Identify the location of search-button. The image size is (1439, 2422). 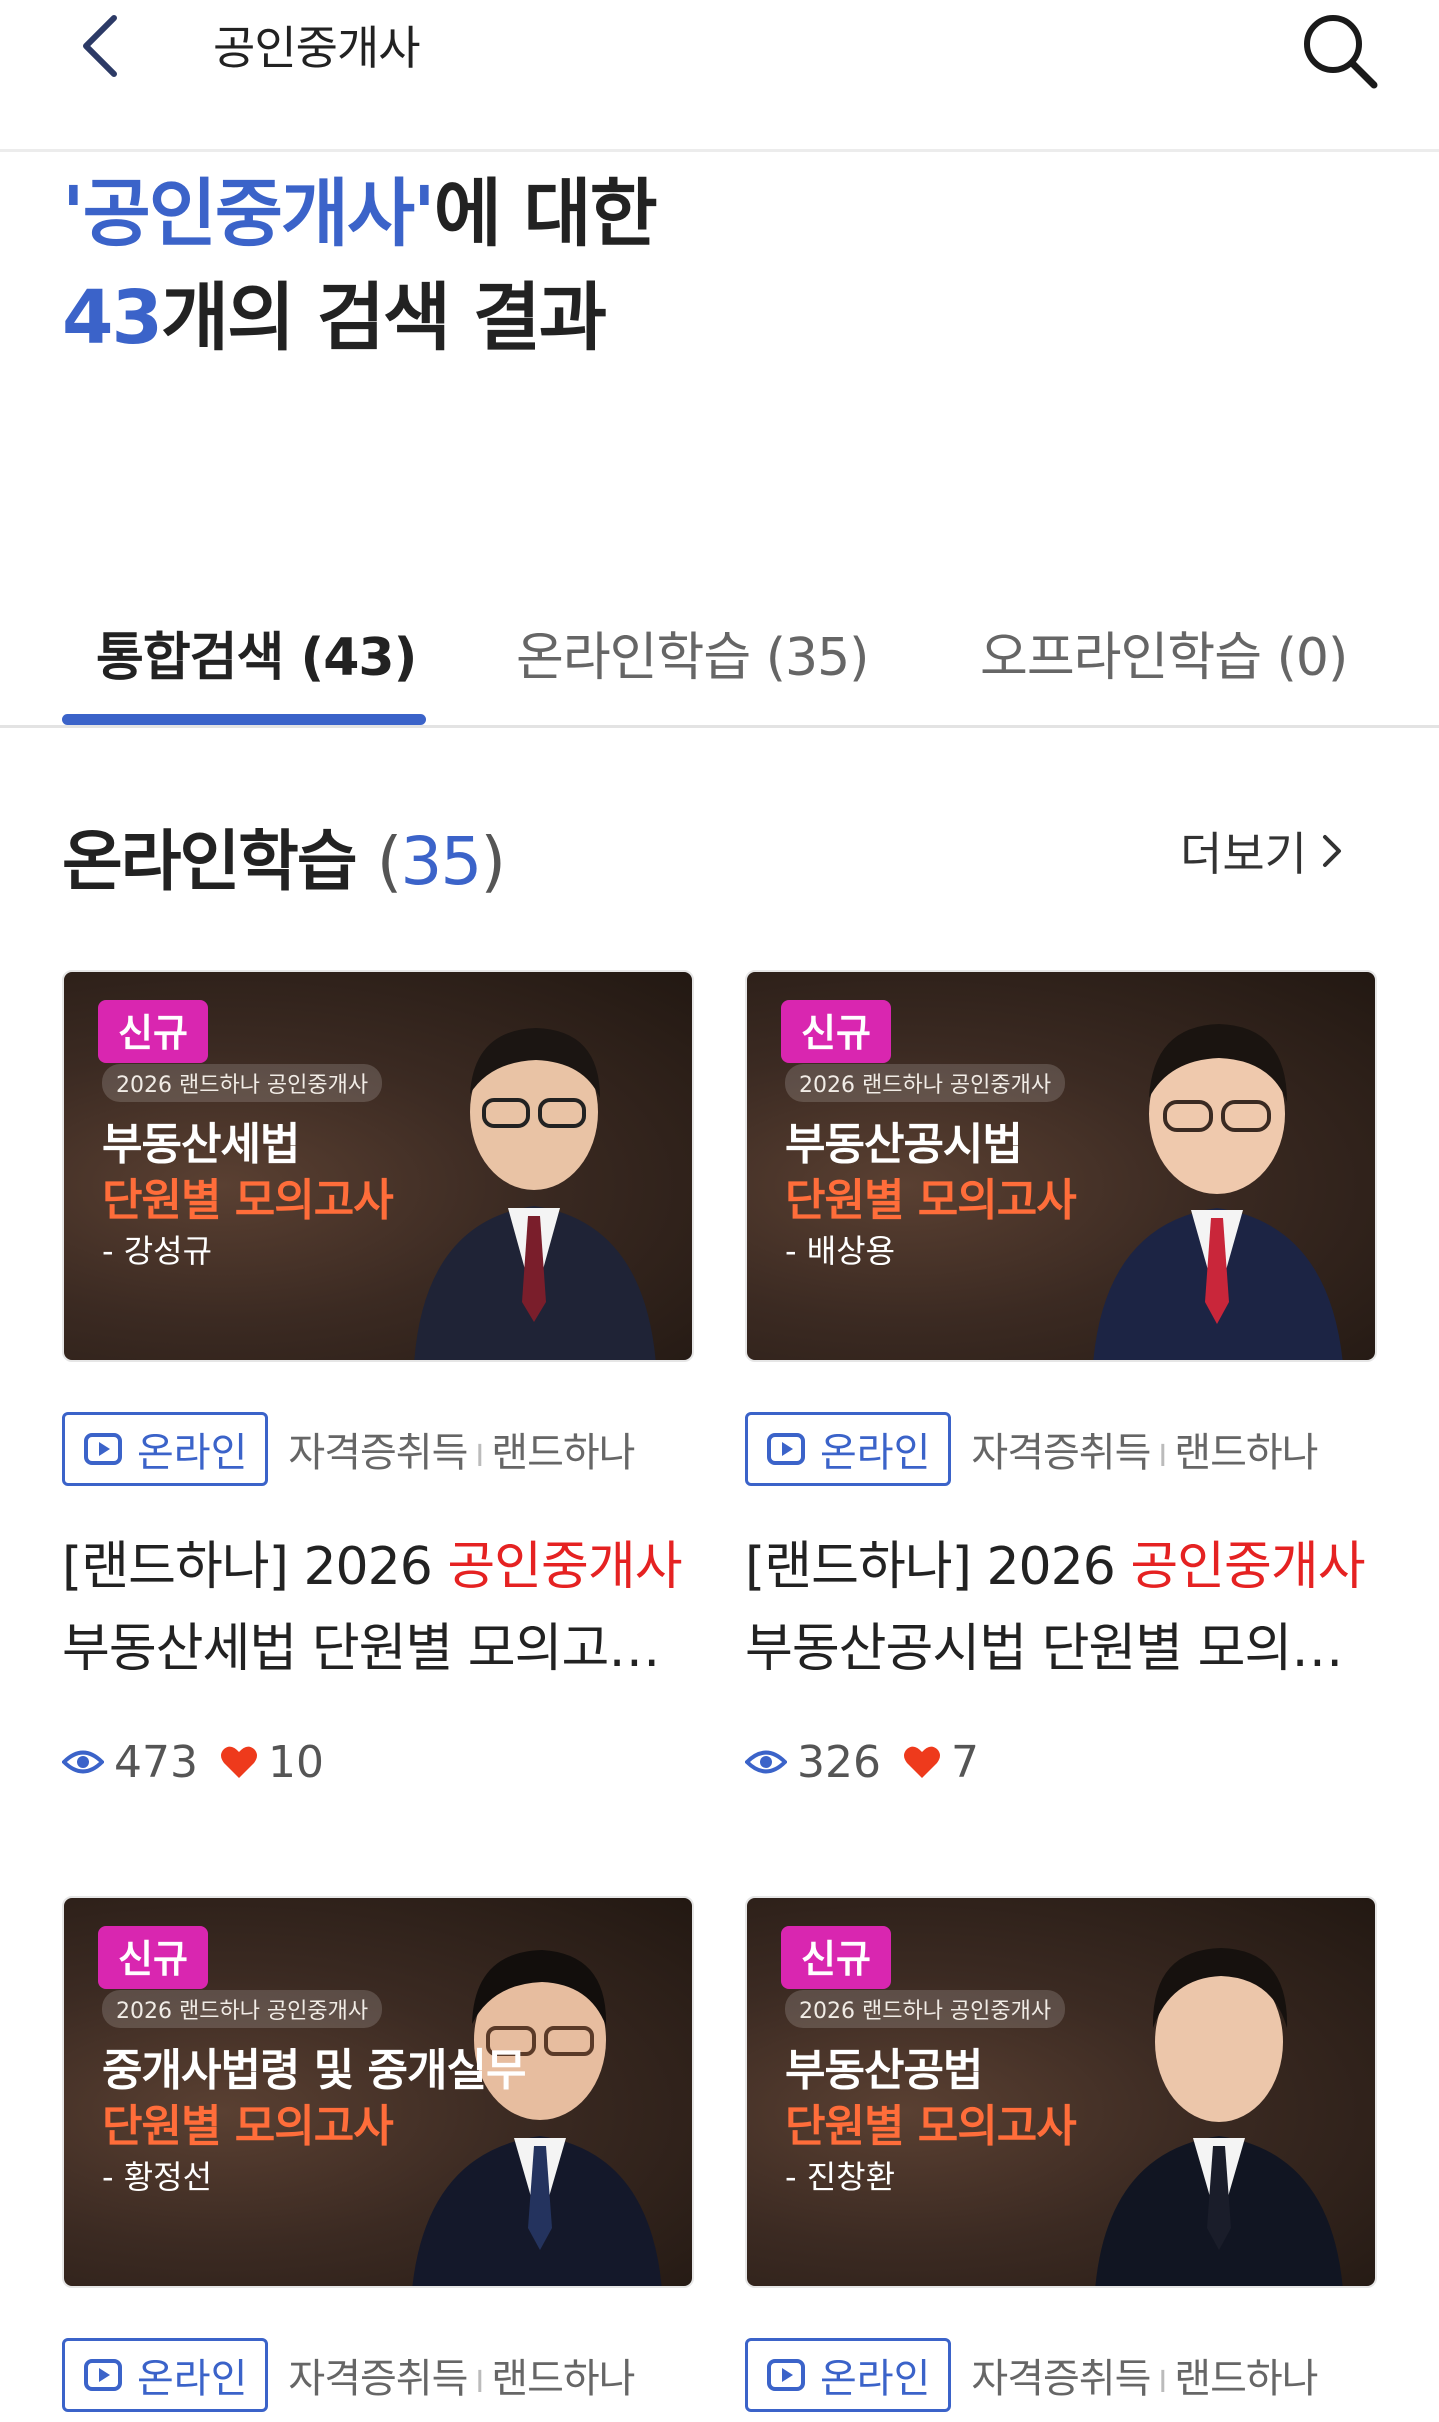
(1340, 51).